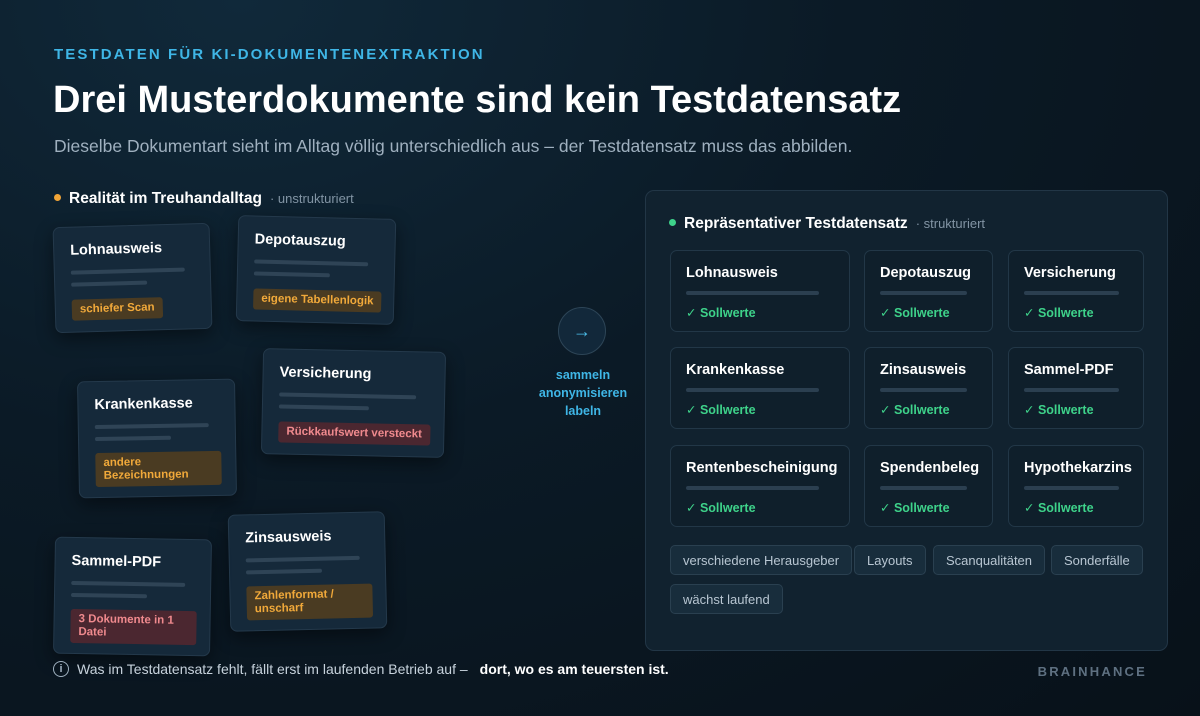 The image size is (1200, 716). Describe the element at coordinates (353, 403) in the screenshot. I see `reality-card-versicherung: Versicherung Rückkaufswert versteckt` at that location.